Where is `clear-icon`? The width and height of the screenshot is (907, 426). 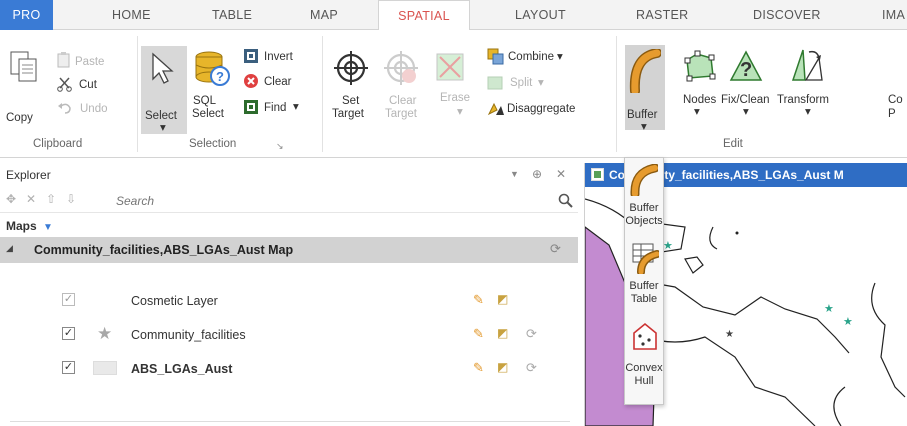
clear-icon is located at coordinates (251, 81).